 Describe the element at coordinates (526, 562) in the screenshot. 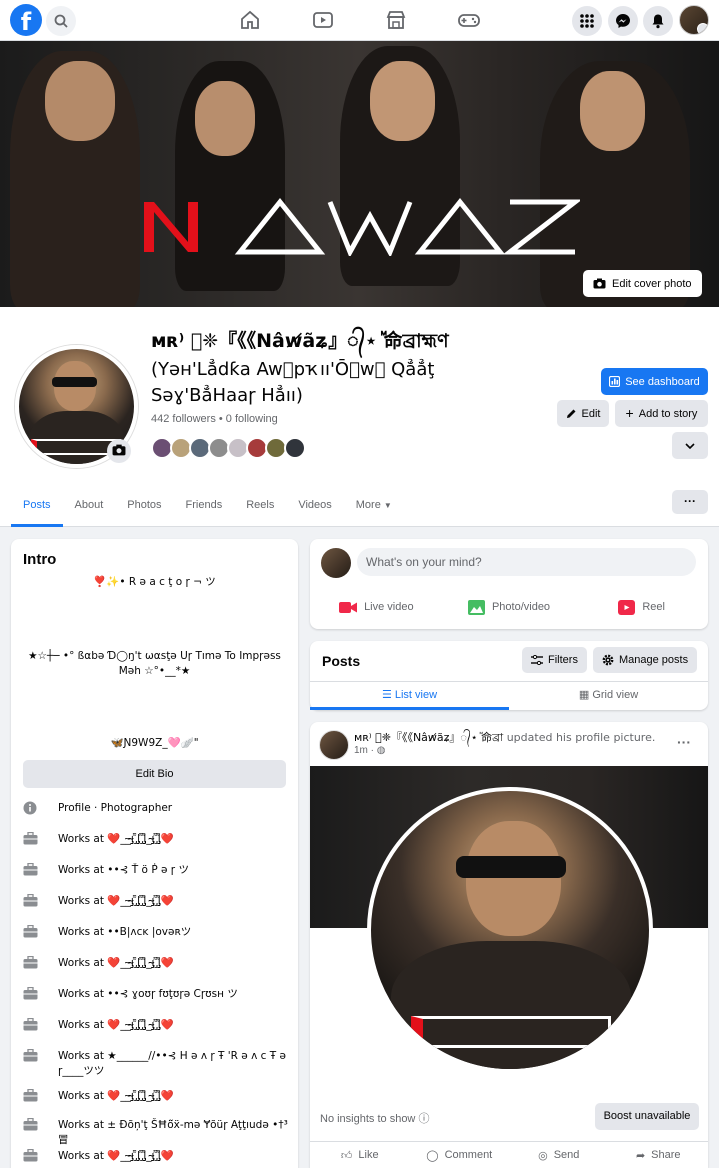

I see `whats-on-your-mind-input: What's on your mind?` at that location.